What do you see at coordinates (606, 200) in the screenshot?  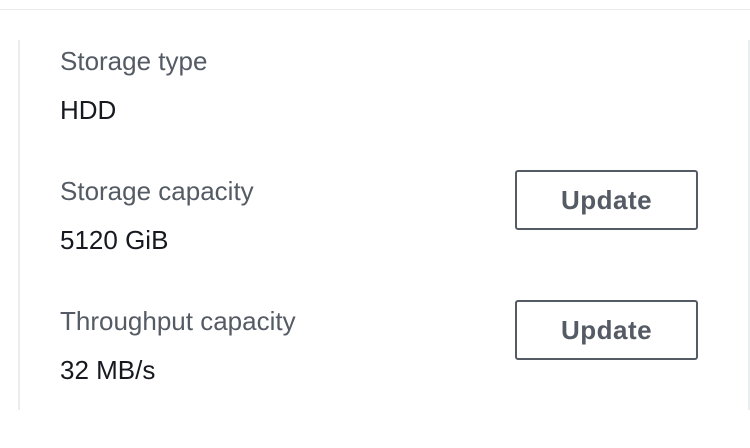 I see `update-storage-capacity-button: Update` at bounding box center [606, 200].